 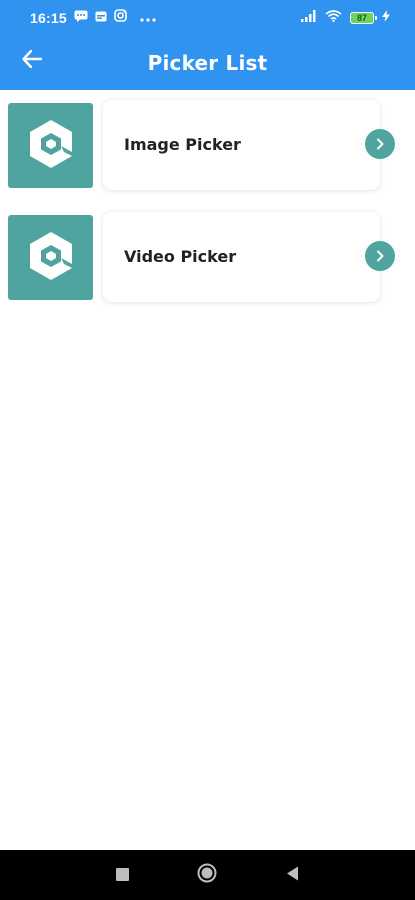 I want to click on battery-level: 87, so click(x=361, y=18).